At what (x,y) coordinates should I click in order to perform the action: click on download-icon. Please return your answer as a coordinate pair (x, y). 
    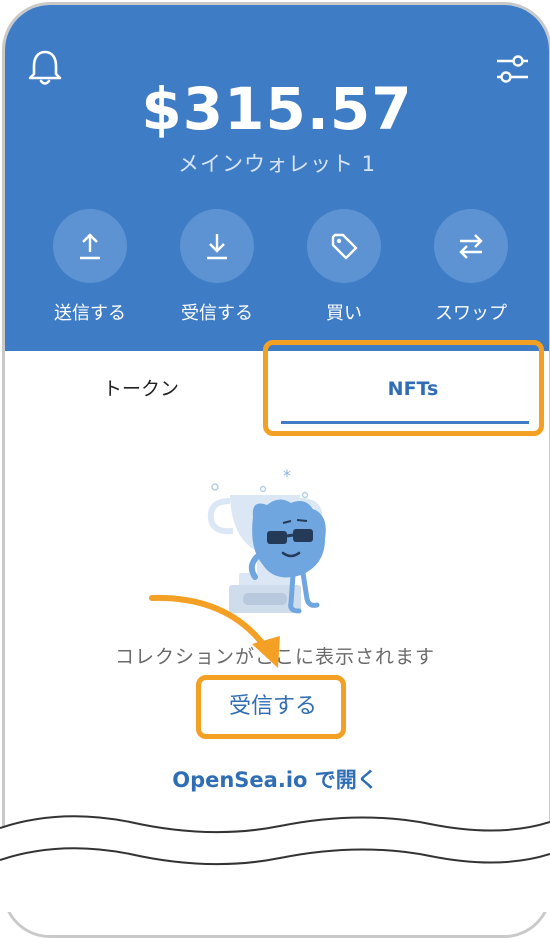
    Looking at the image, I should click on (217, 247).